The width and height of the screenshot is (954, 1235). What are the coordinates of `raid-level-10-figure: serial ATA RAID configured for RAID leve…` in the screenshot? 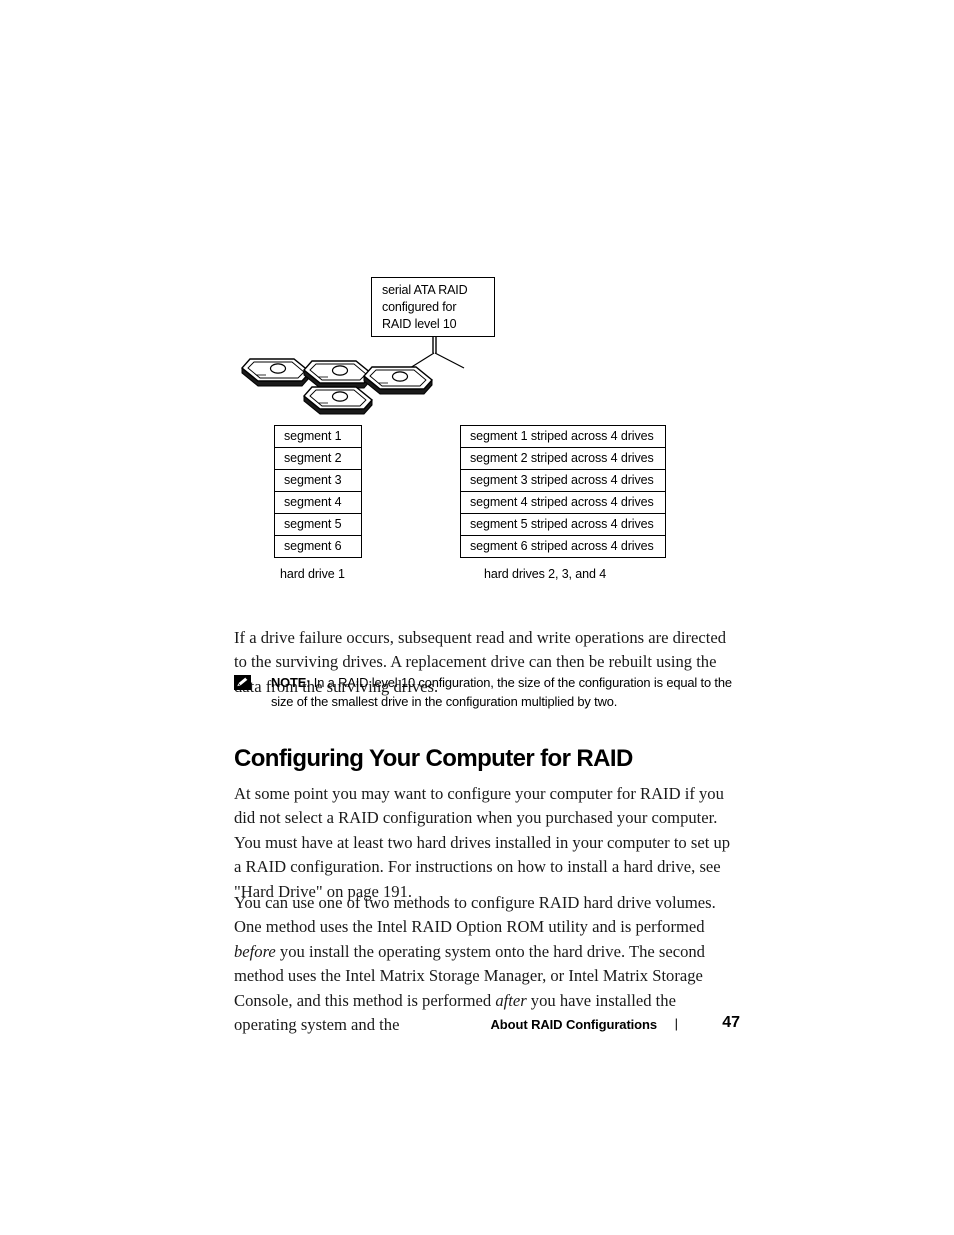 It's located at (486, 430).